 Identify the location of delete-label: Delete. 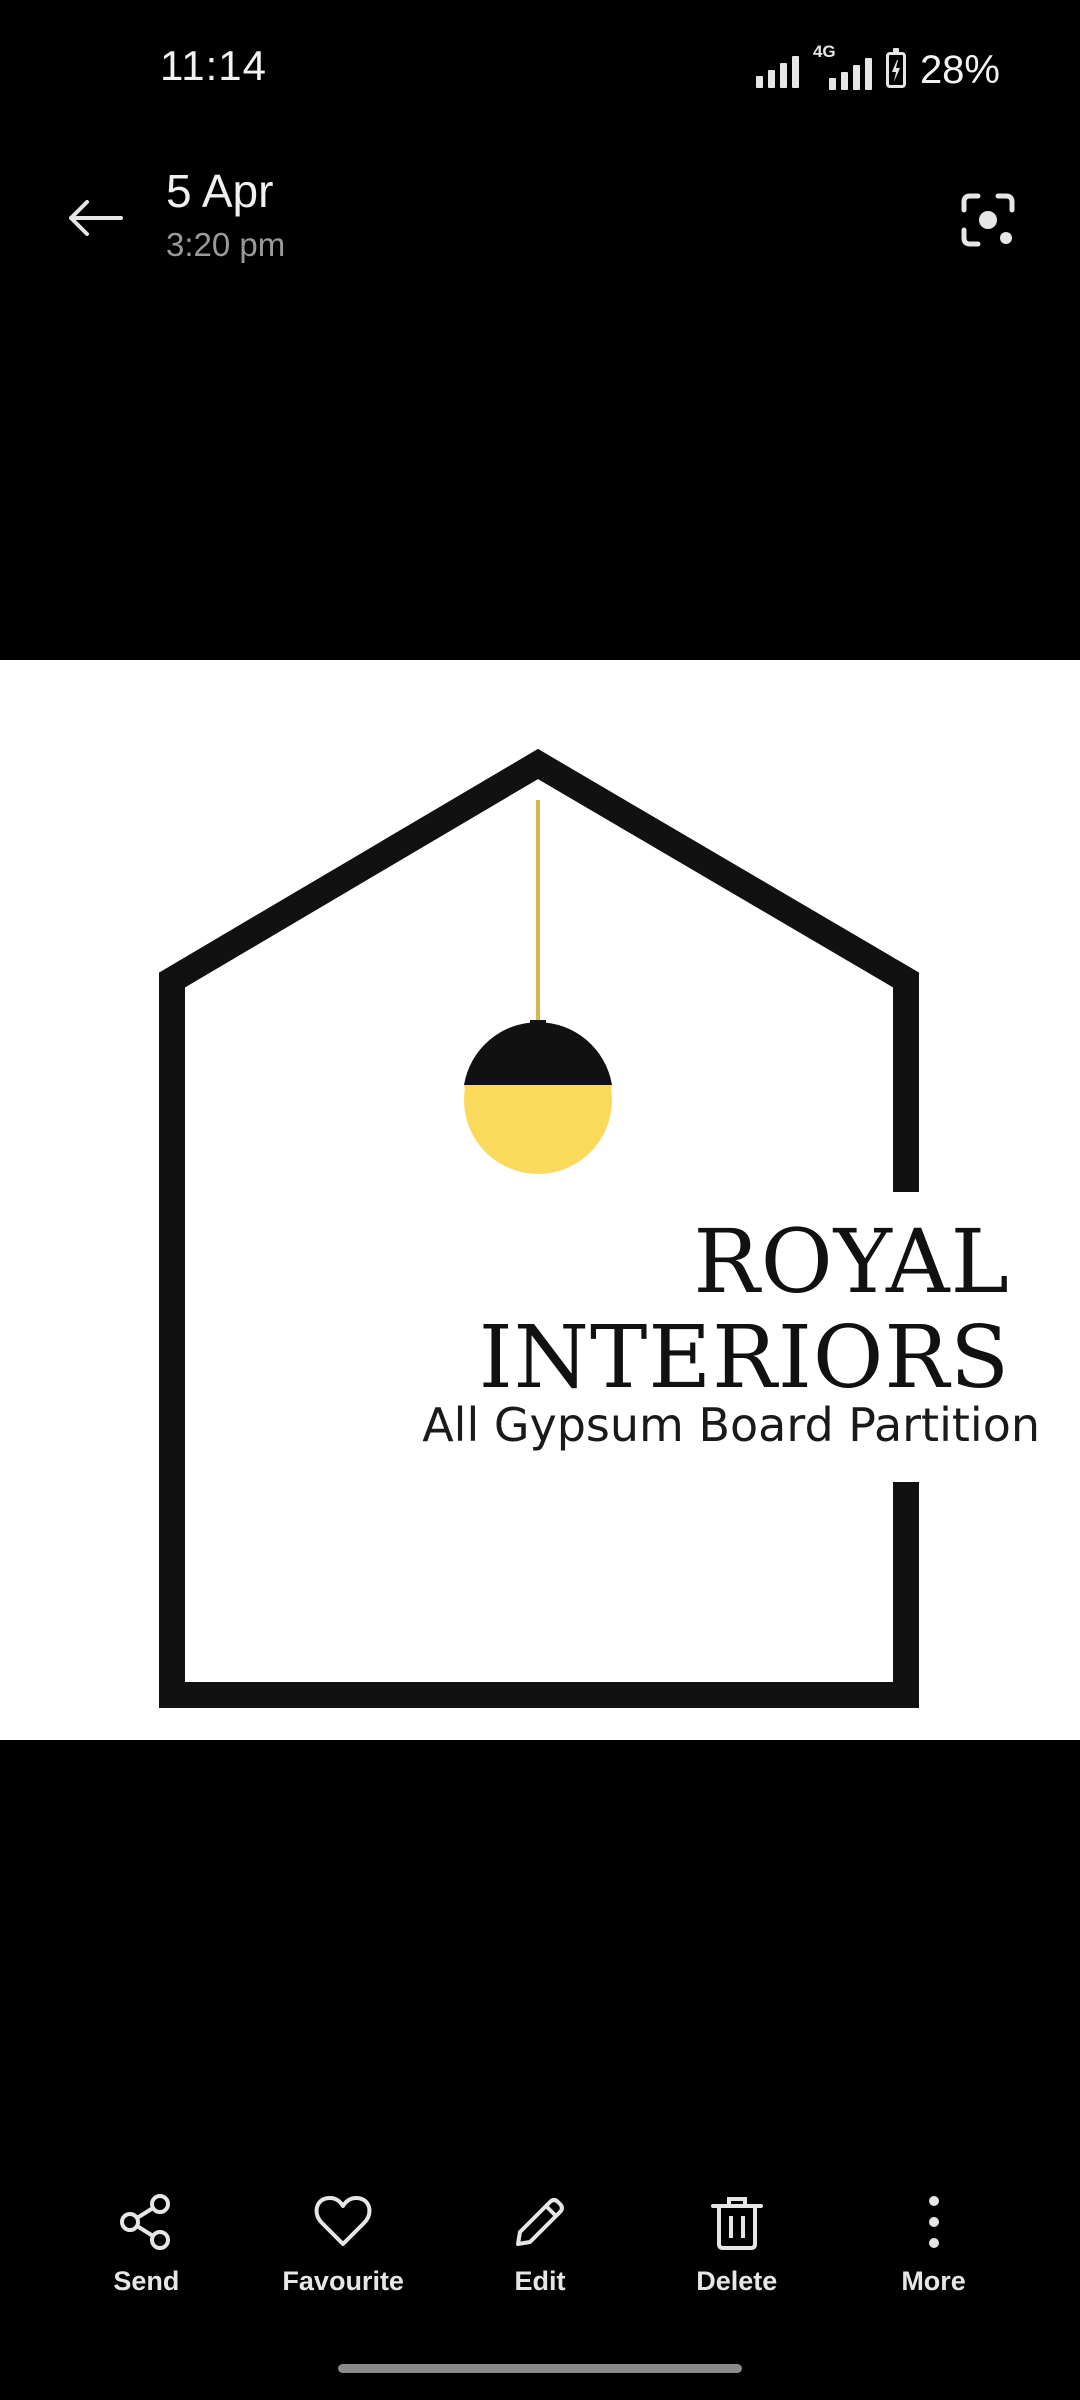
(737, 2281).